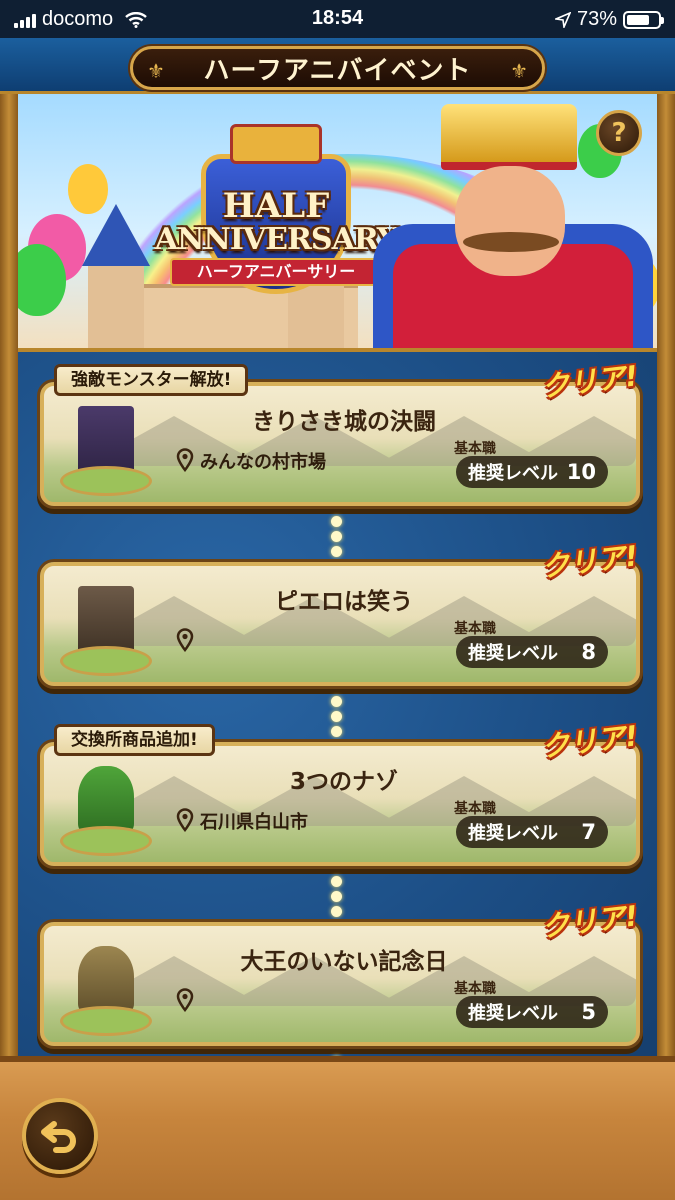  I want to click on battery-icon, so click(643, 19).